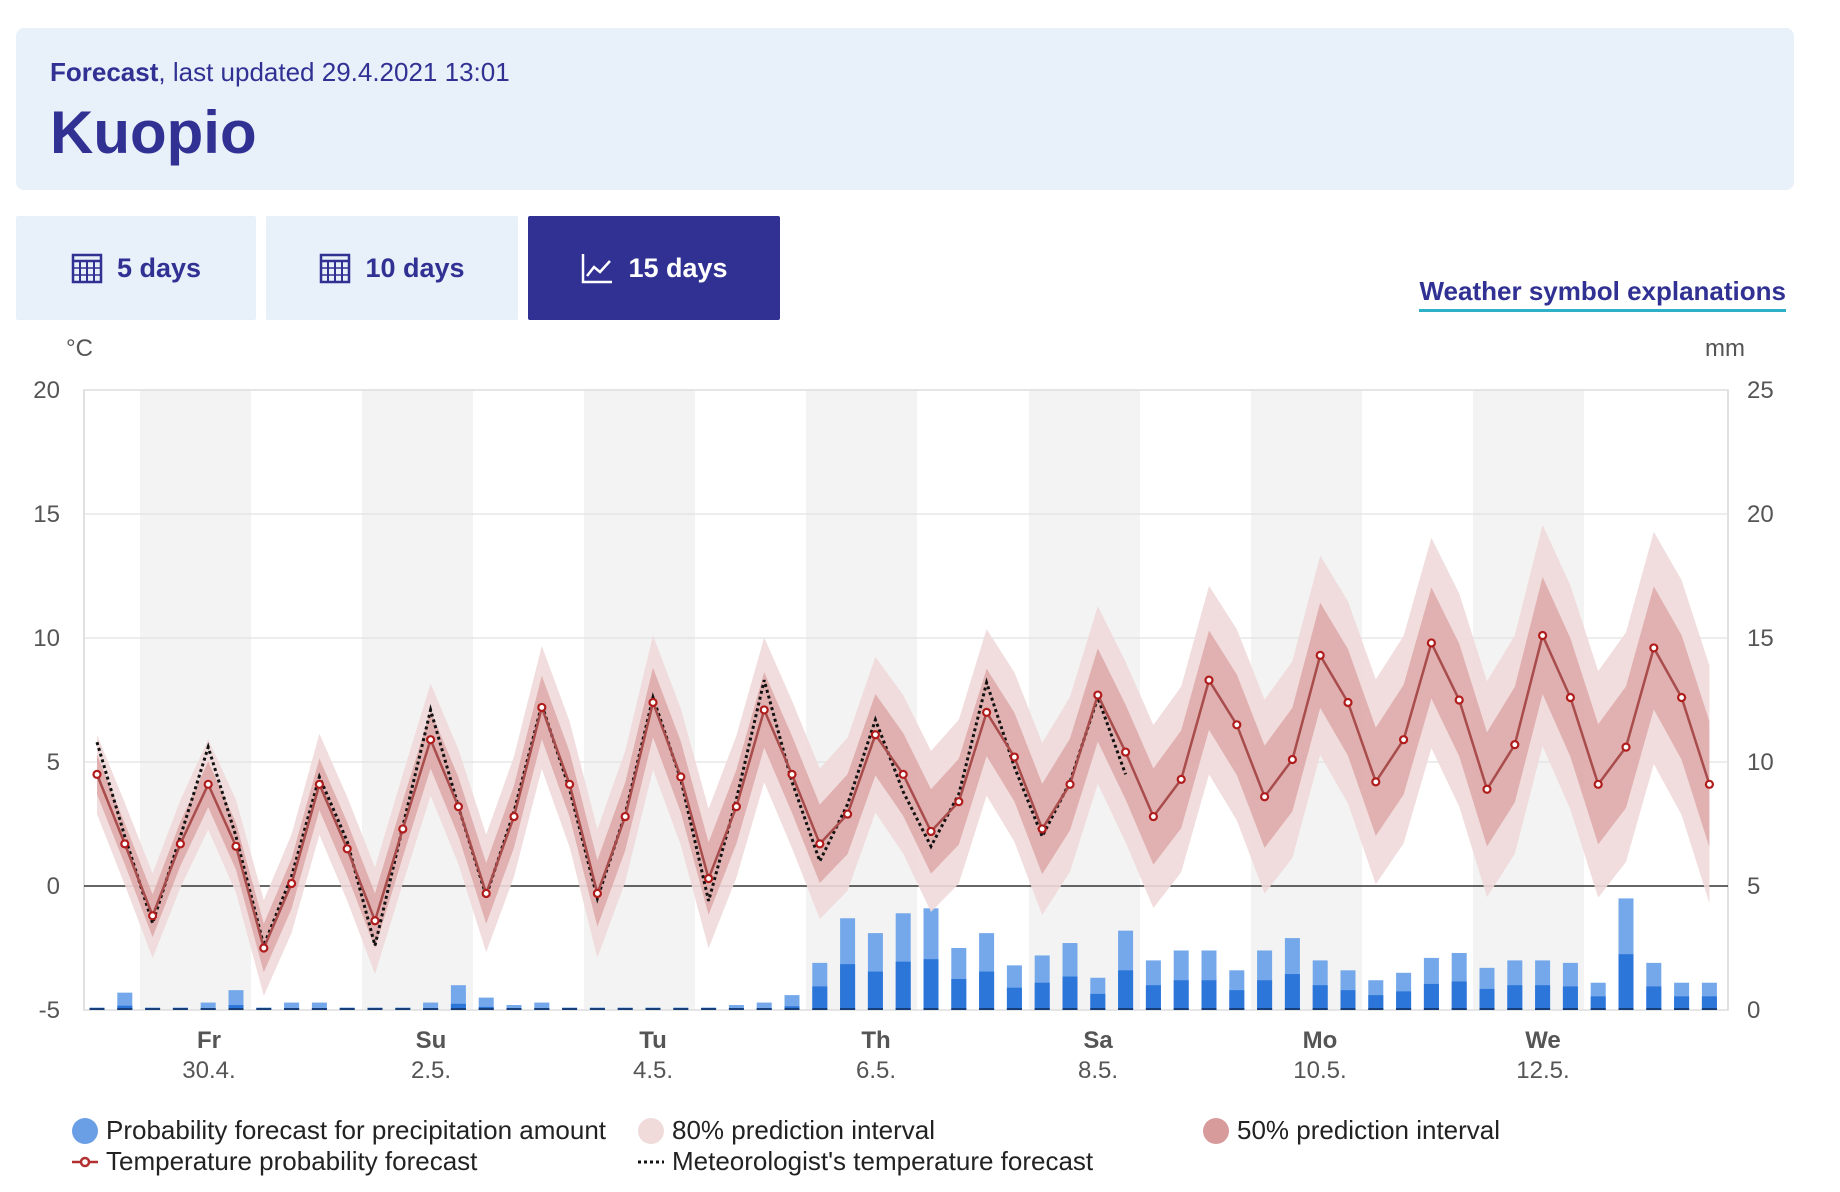 This screenshot has width=1840, height=1192. Describe the element at coordinates (136, 268) in the screenshot. I see `tab-5-days: 5 days` at that location.